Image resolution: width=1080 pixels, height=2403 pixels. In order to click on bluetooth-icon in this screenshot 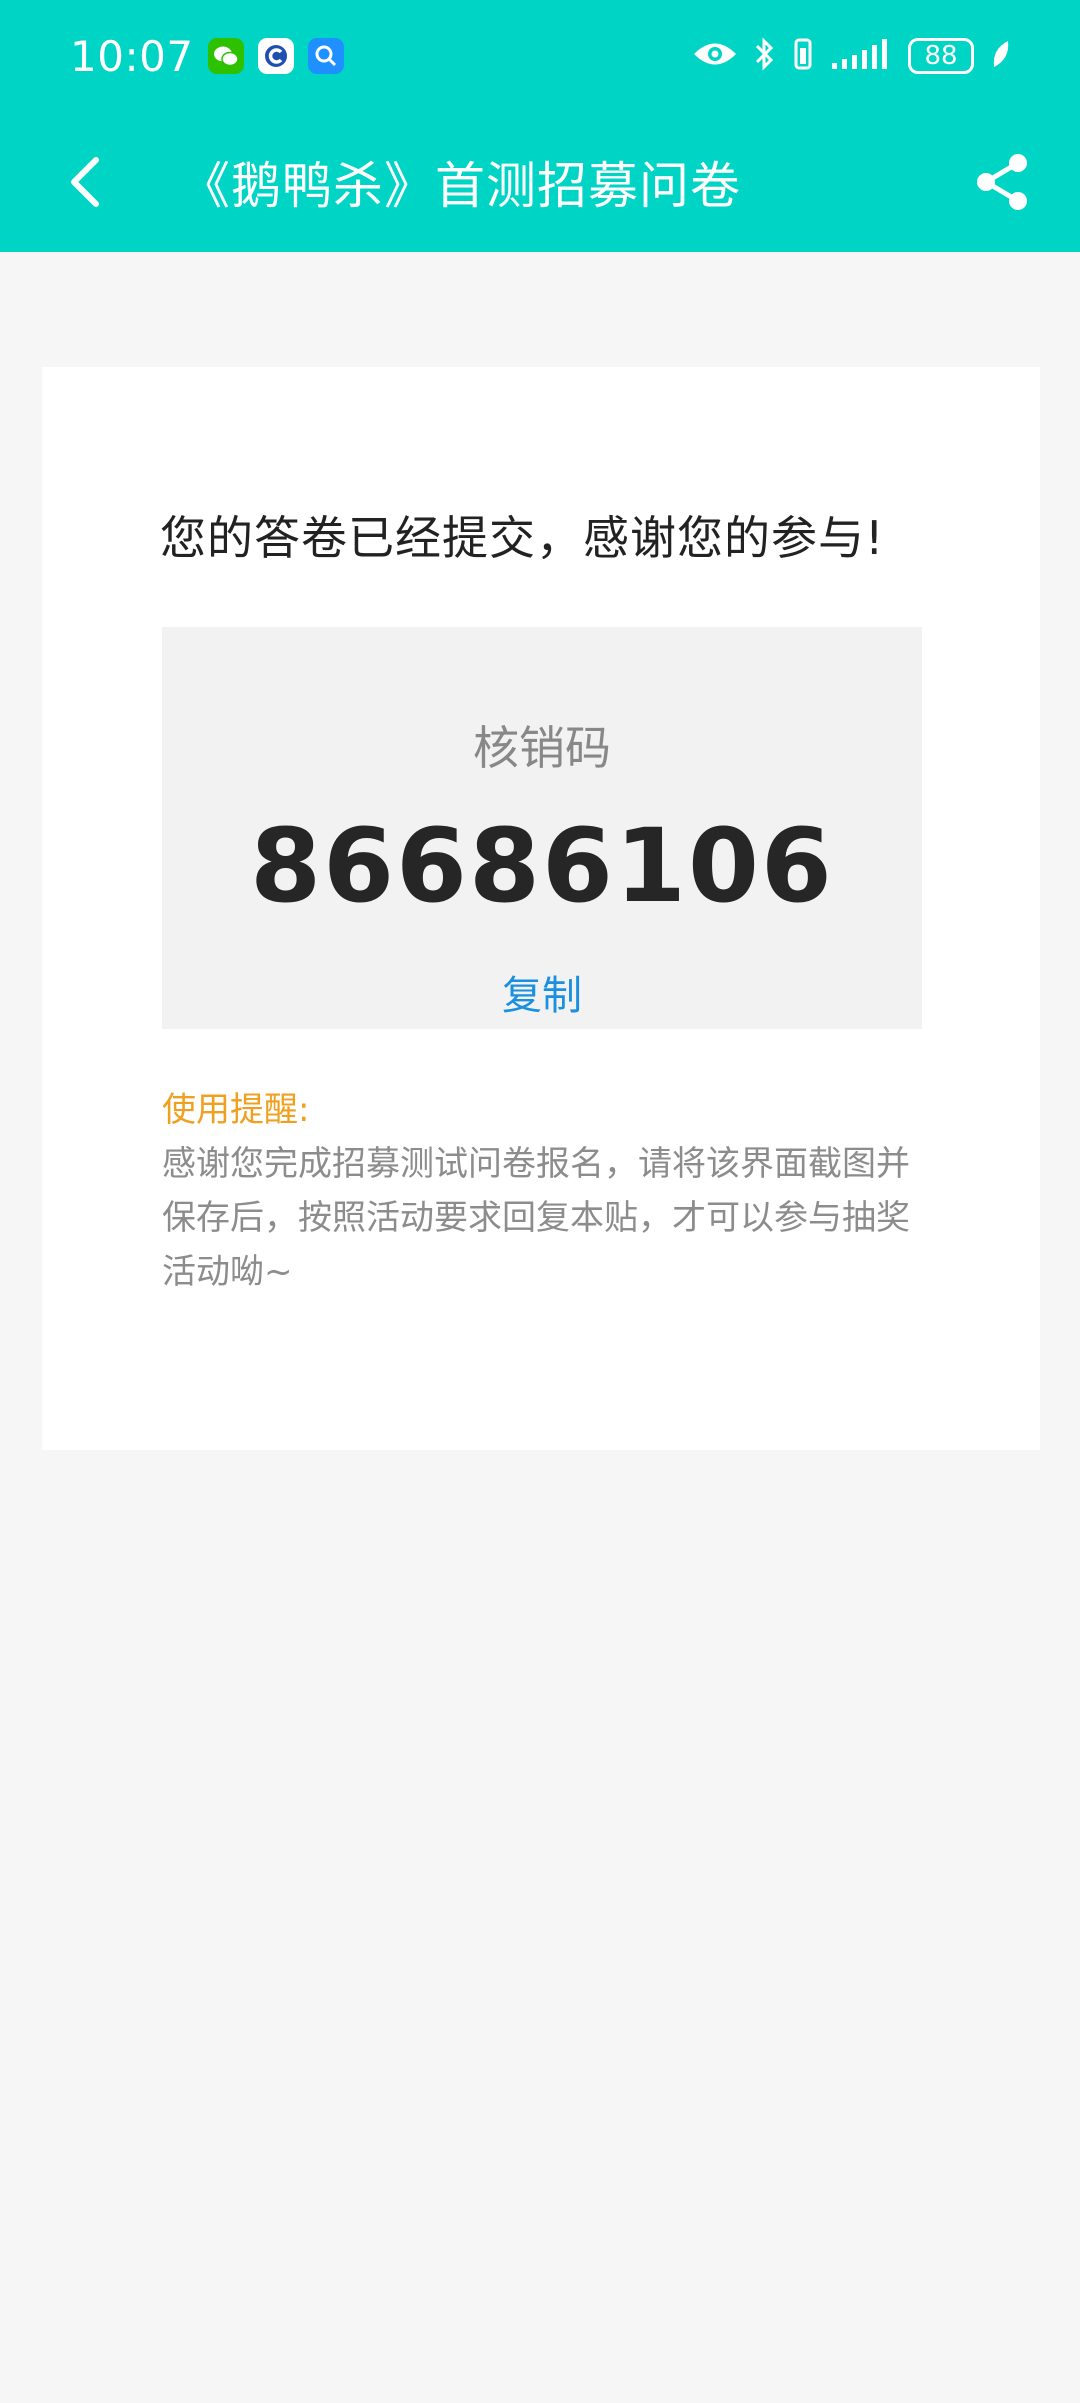, I will do `click(765, 56)`.